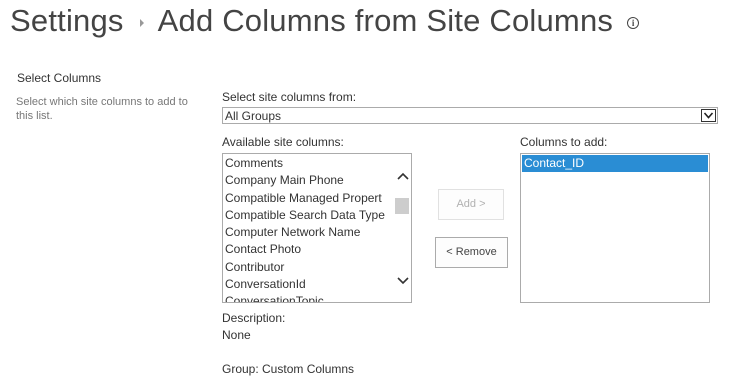 The width and height of the screenshot is (731, 376). I want to click on columns-to-add-list: Contact_ID, so click(615, 164).